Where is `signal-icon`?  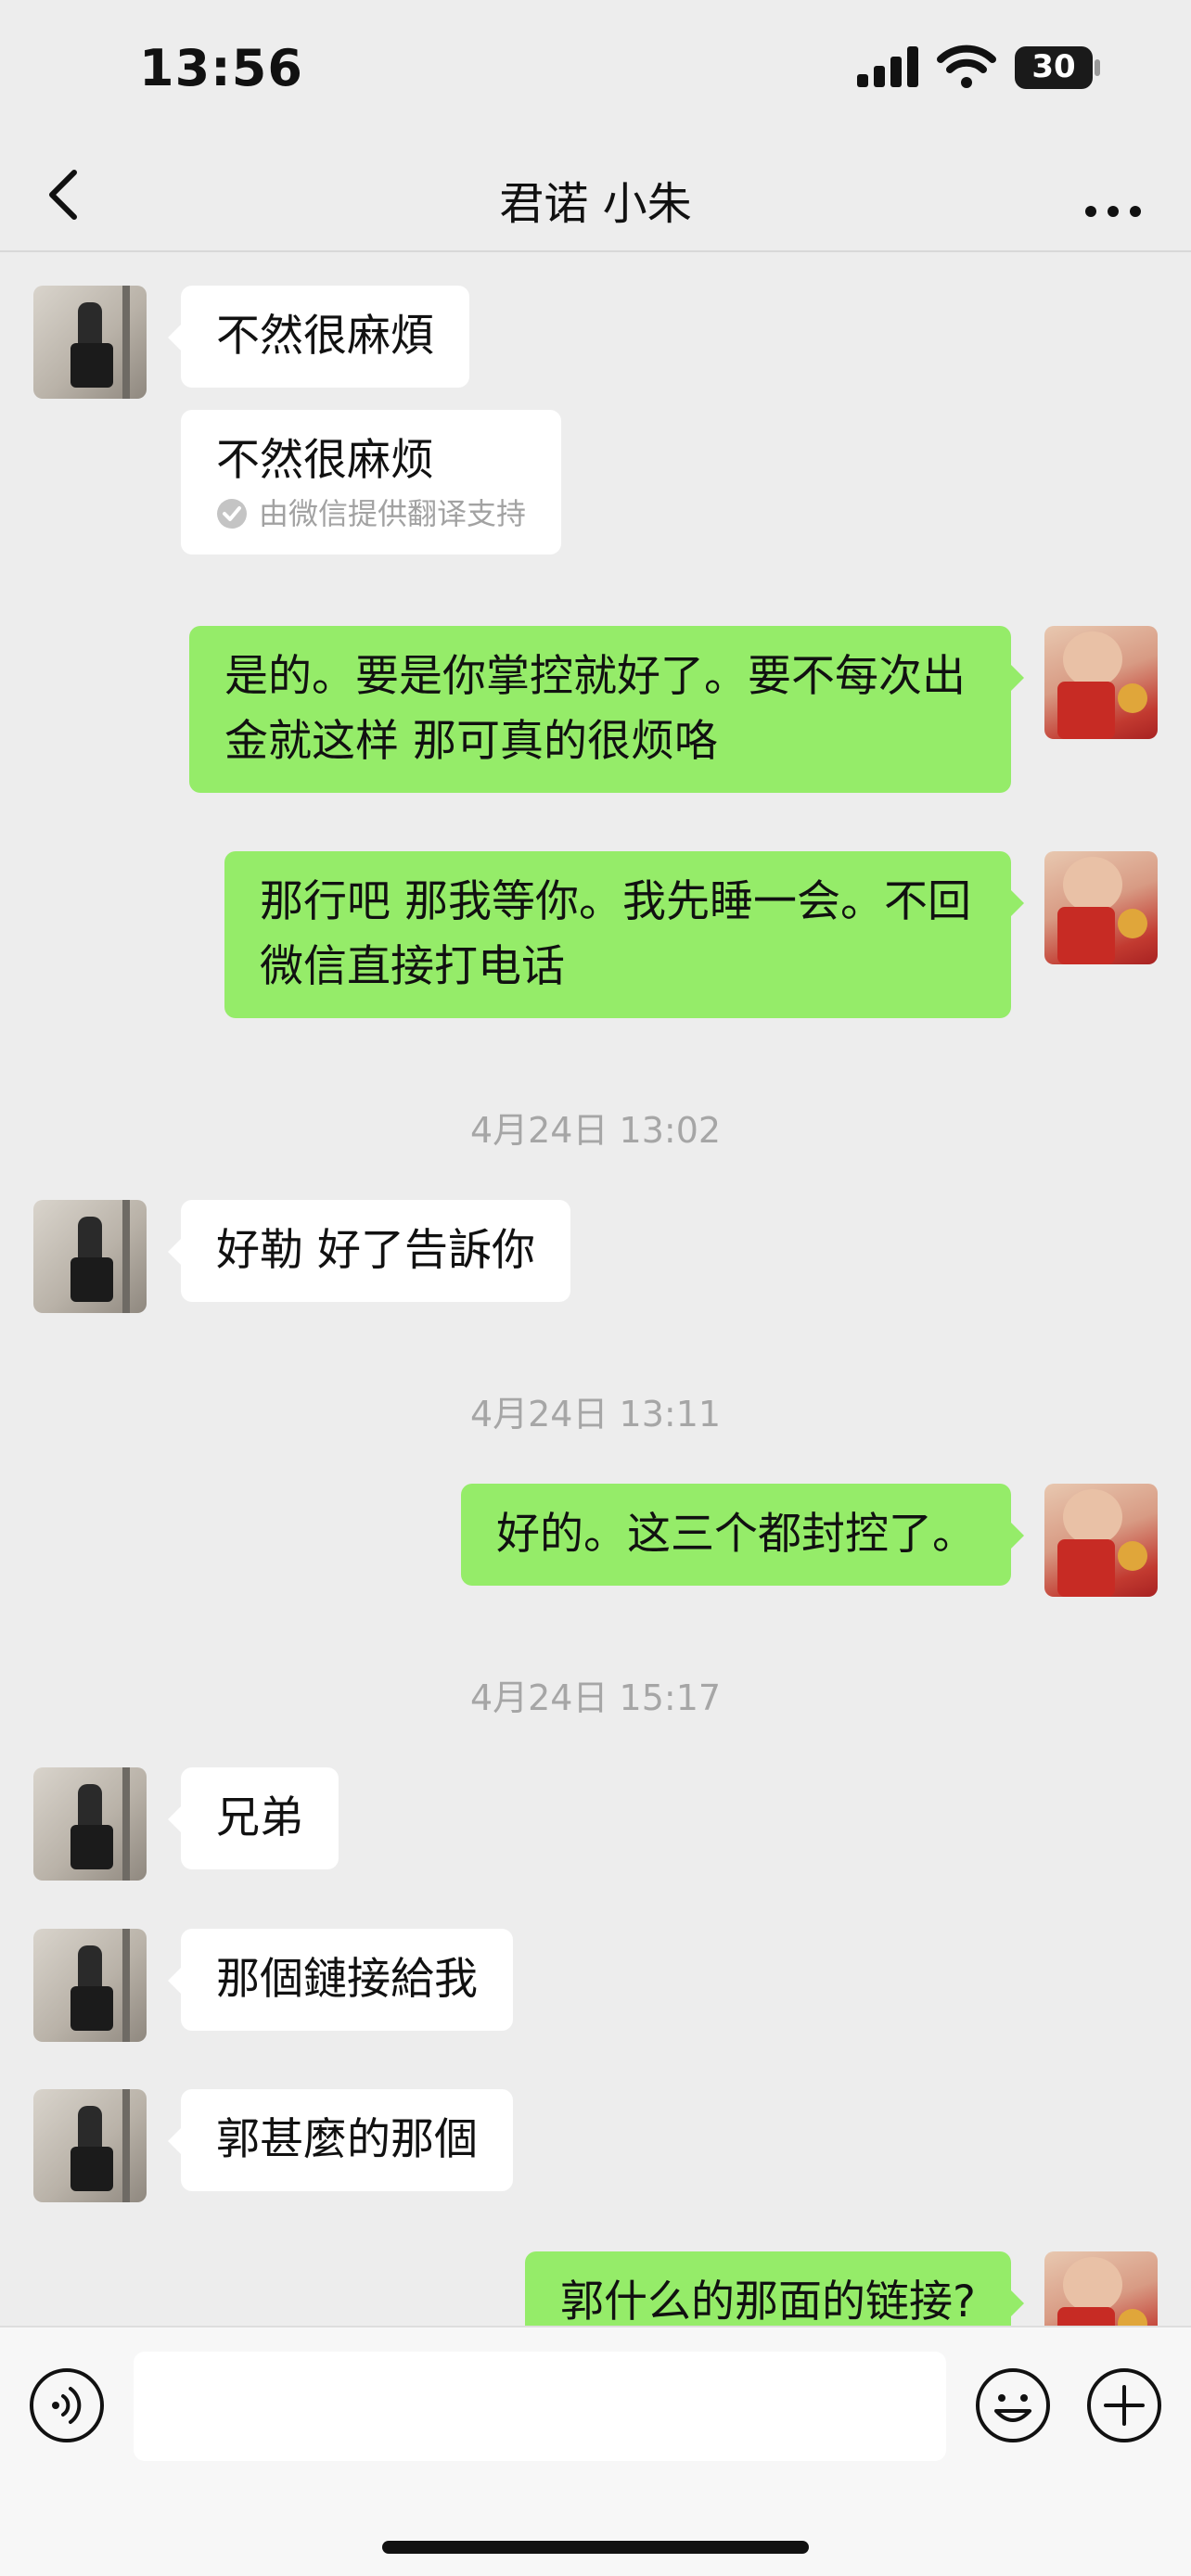 signal-icon is located at coordinates (887, 66).